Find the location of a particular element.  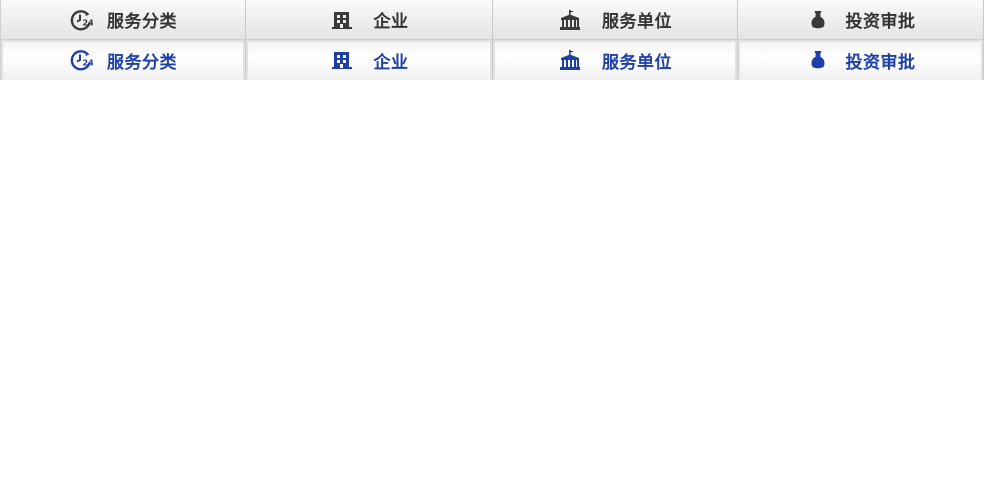

tab-bar-active: 24 服务分类 企业 服务单位 投资审批 is located at coordinates (492, 60).